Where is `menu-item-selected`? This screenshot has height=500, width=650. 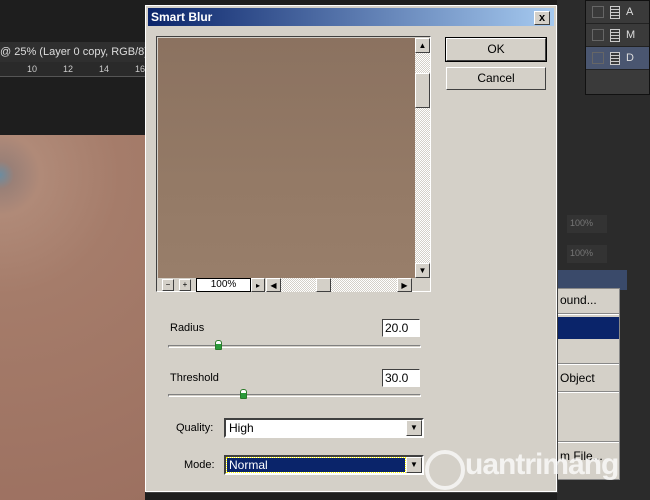 menu-item-selected is located at coordinates (588, 328).